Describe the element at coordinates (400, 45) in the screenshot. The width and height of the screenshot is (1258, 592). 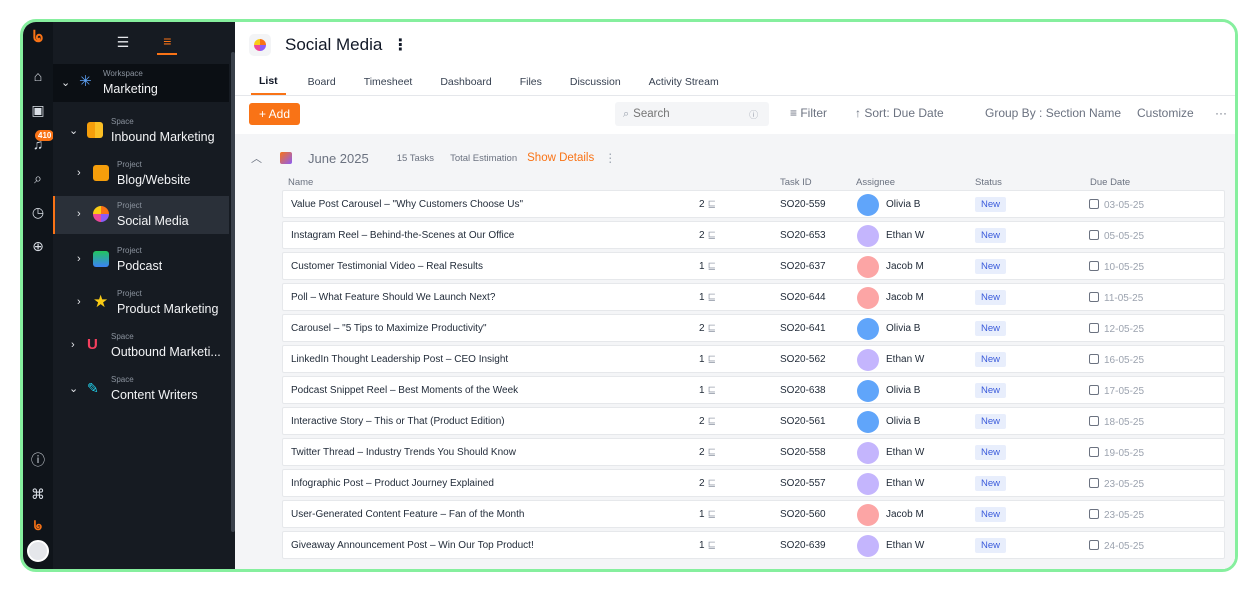
I see `more-options-icon: ⋮` at that location.